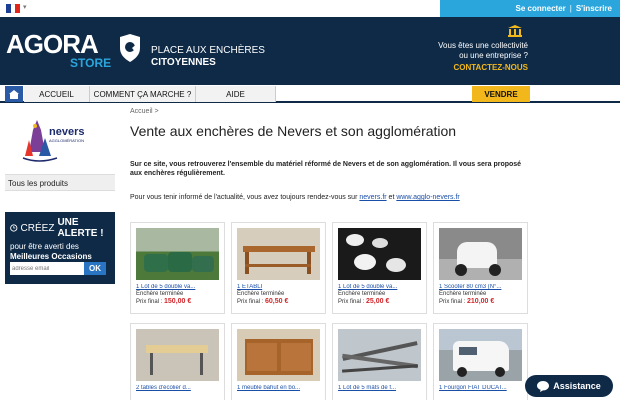 The width and height of the screenshot is (620, 400). I want to click on alert-bold: UNE ALERTE !, so click(80, 228).